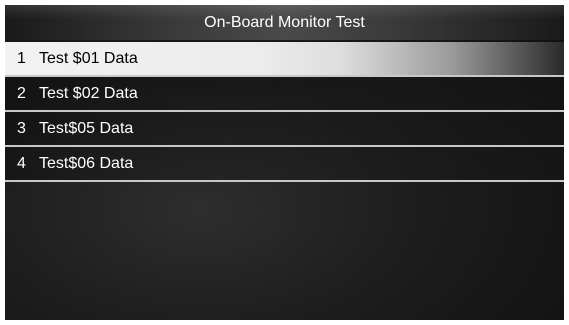  What do you see at coordinates (21, 93) in the screenshot?
I see `menu-item-number: 2` at bounding box center [21, 93].